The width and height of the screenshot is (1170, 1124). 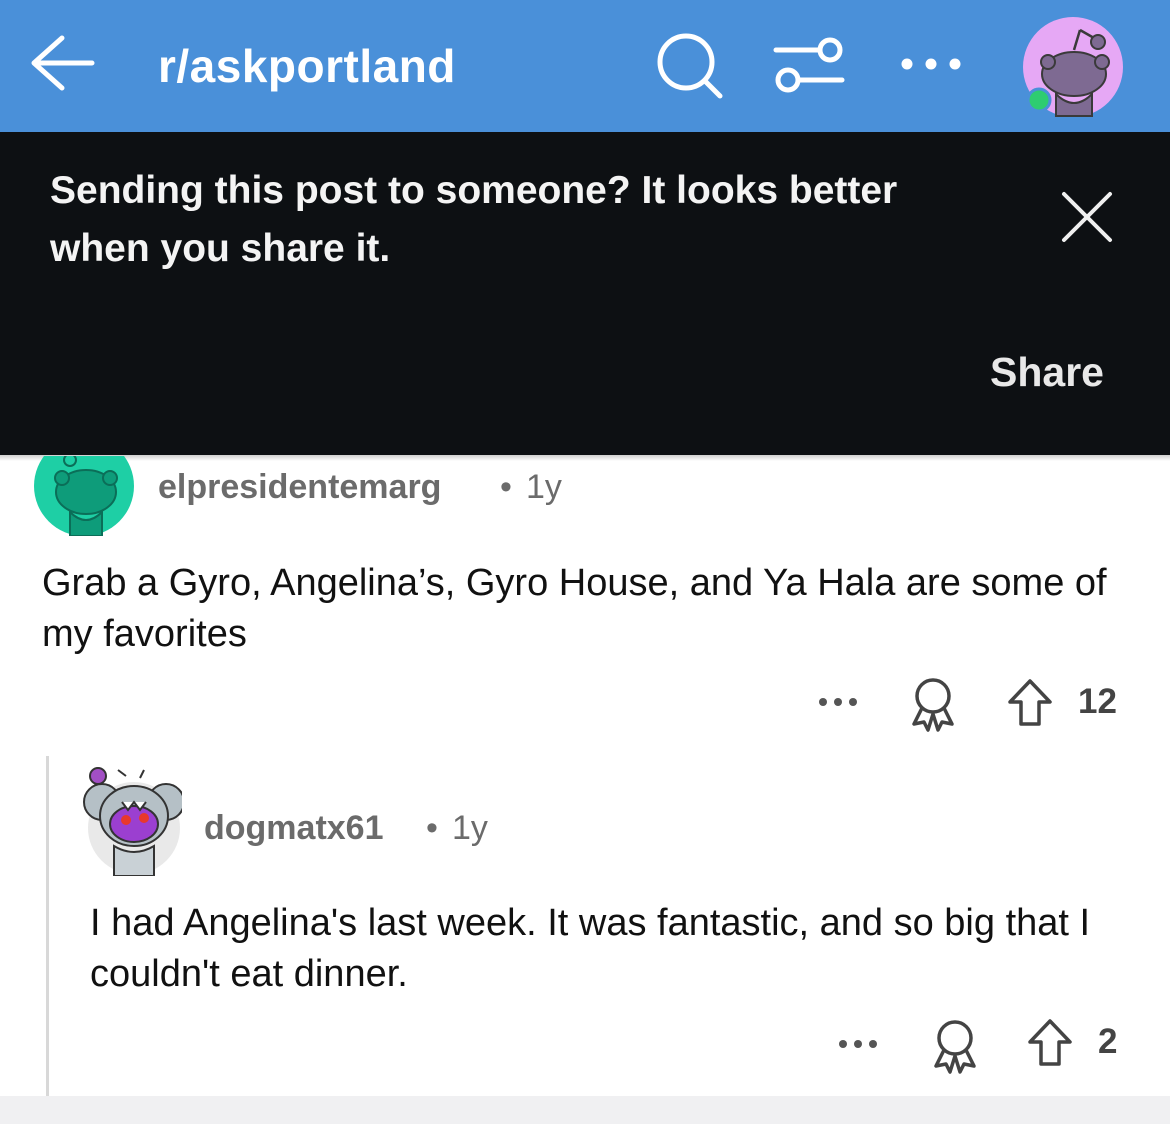 What do you see at coordinates (585, 1110) in the screenshot?
I see `bottom-divider` at bounding box center [585, 1110].